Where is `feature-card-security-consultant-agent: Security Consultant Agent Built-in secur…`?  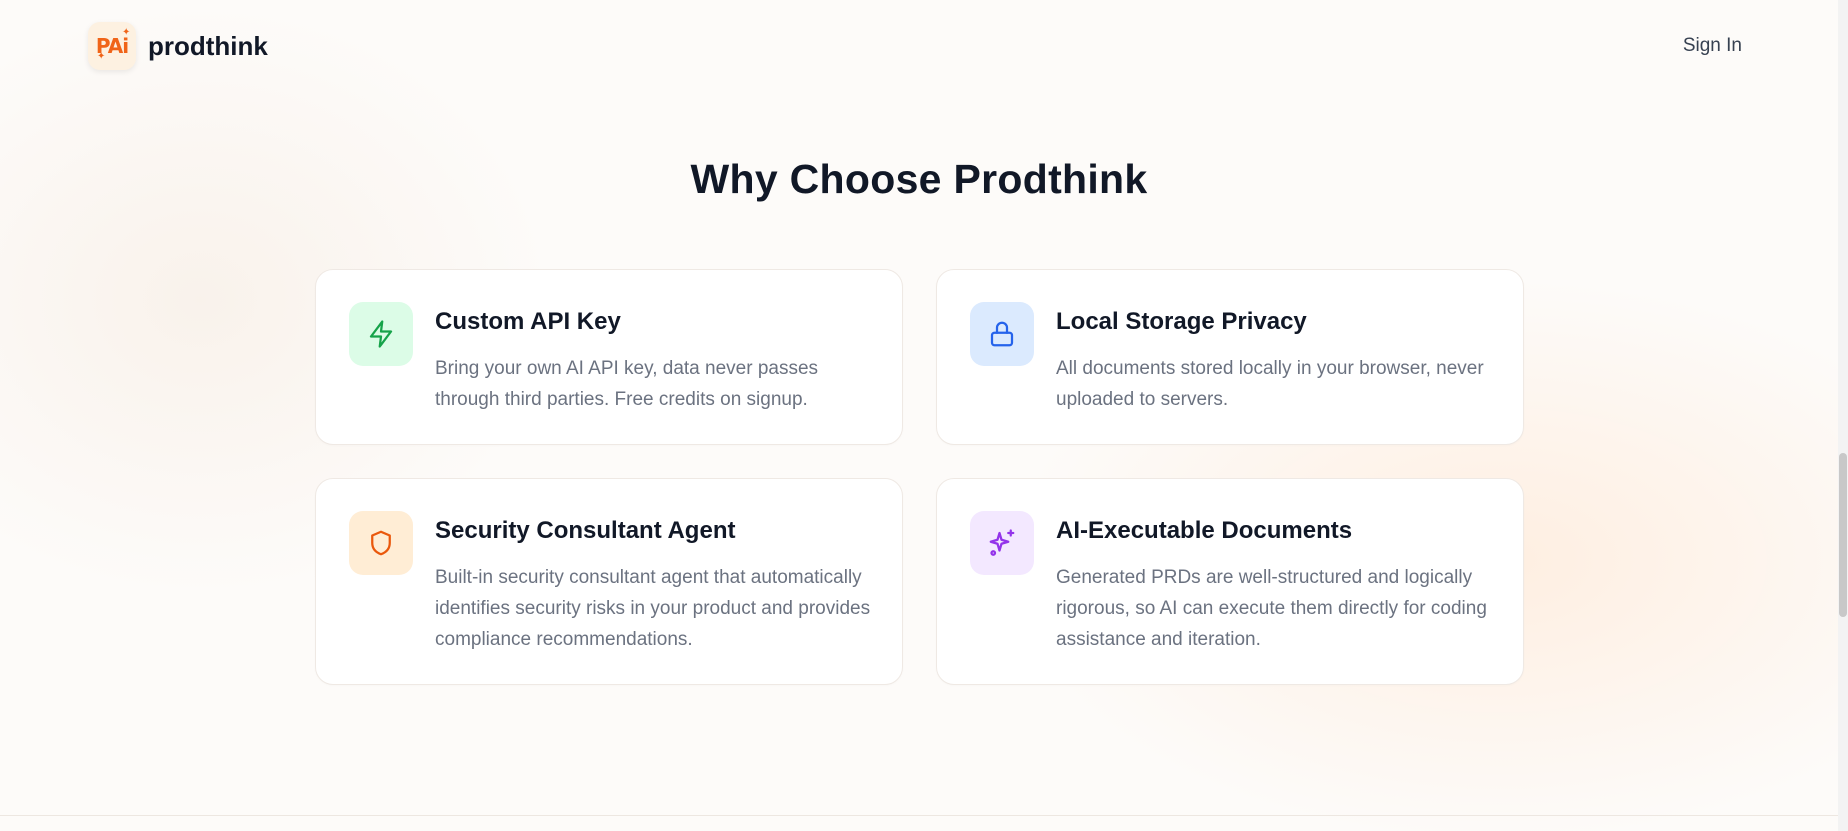
feature-card-security-consultant-agent: Security Consultant Agent Built-in secur… is located at coordinates (609, 581).